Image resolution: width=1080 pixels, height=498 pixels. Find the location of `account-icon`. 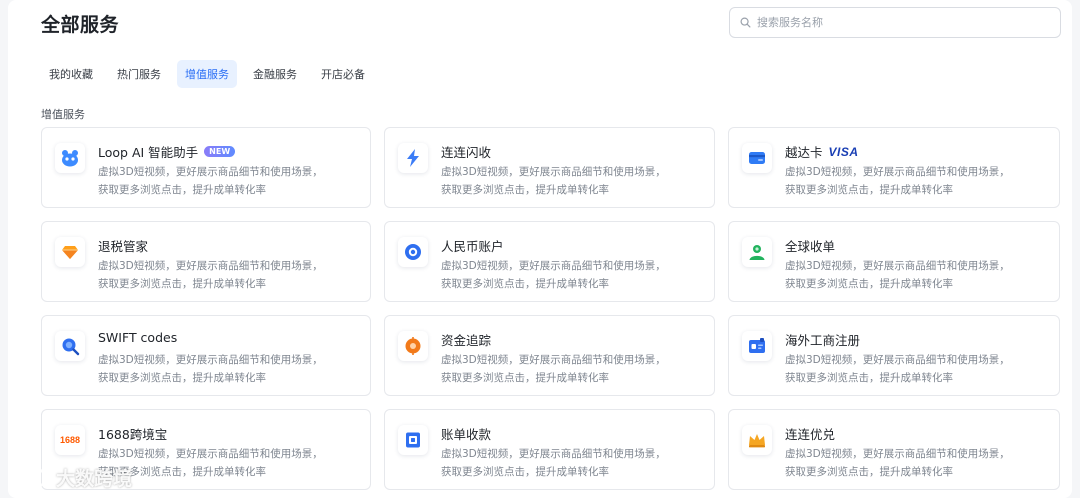

account-icon is located at coordinates (413, 252).